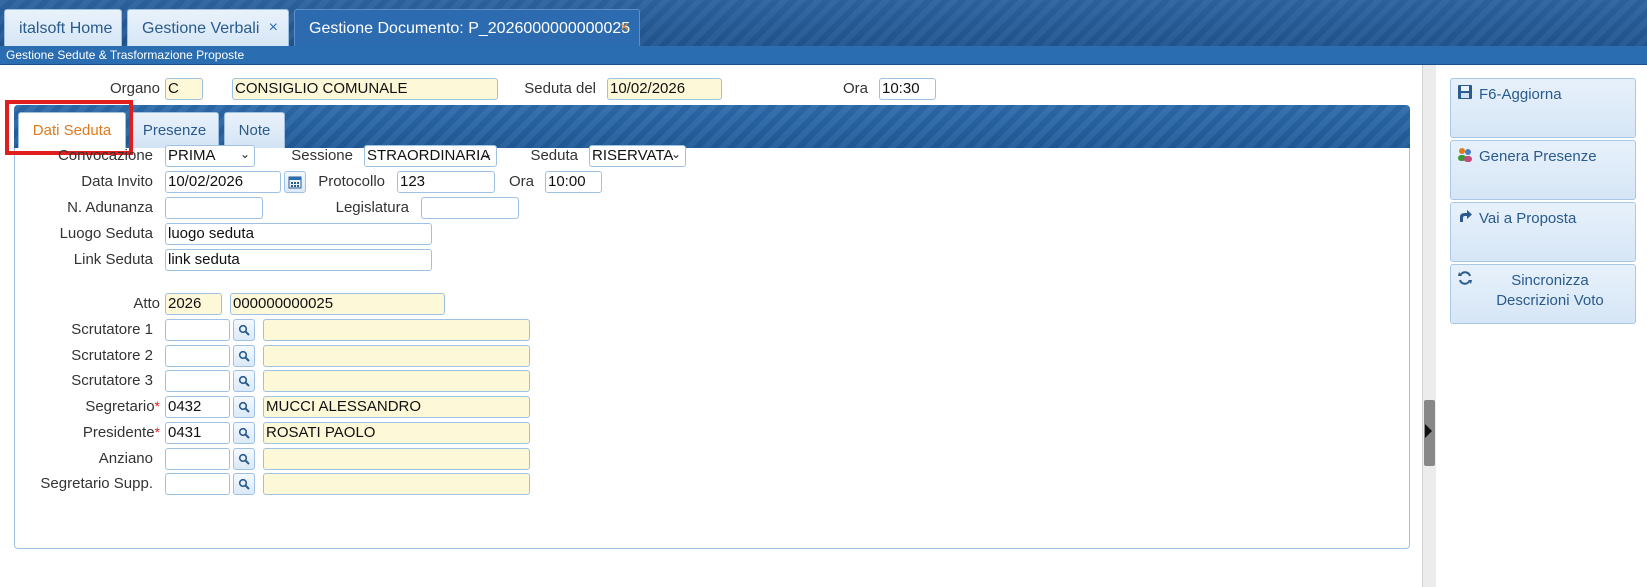  I want to click on atto-anno-field: 2026, so click(193, 304).